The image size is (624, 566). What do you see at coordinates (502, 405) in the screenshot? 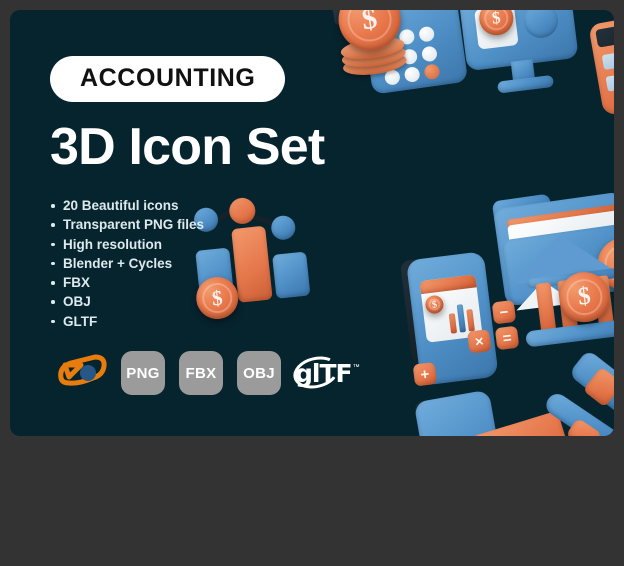
I see `icon-phone-credit-card` at bounding box center [502, 405].